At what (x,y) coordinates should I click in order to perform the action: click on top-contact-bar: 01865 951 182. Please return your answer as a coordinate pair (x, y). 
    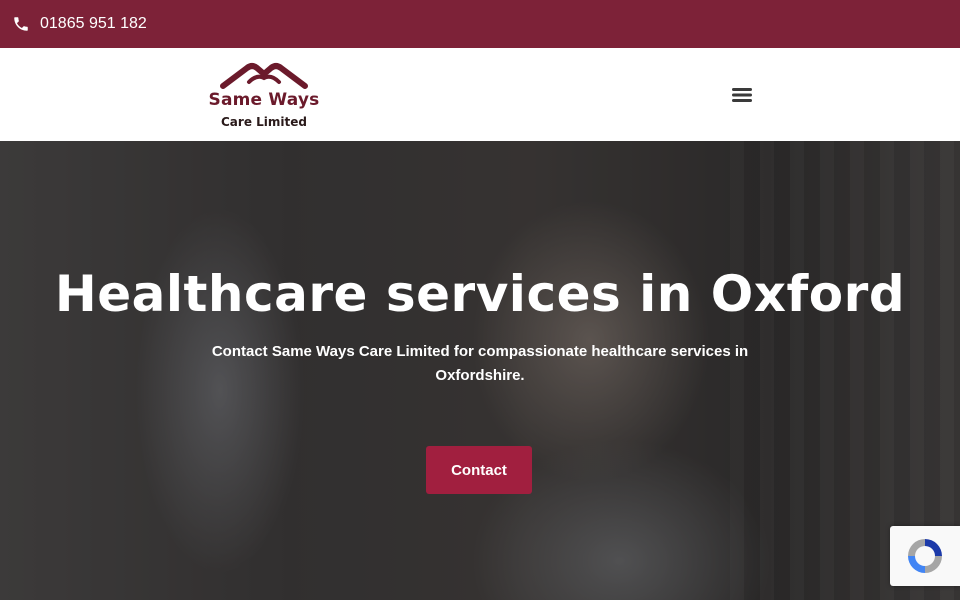
    Looking at the image, I should click on (480, 24).